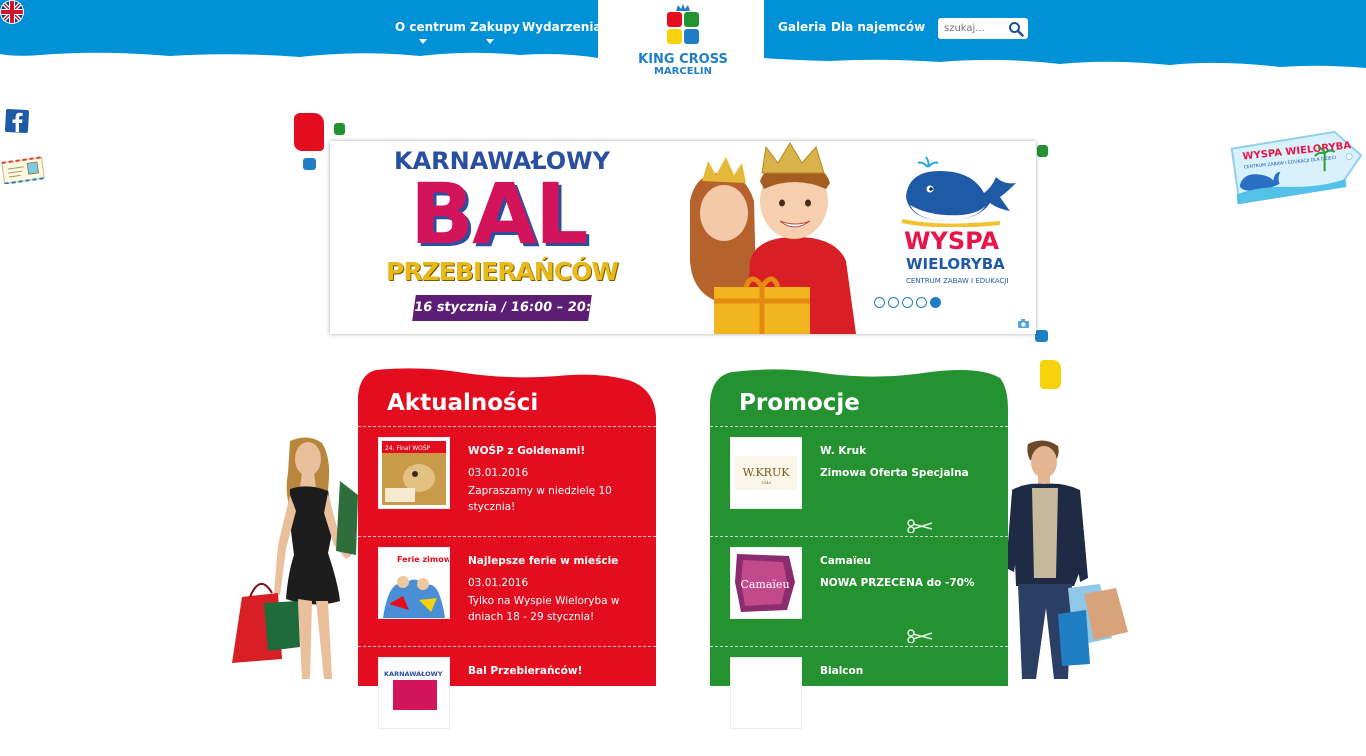 The height and width of the screenshot is (756, 1366). Describe the element at coordinates (430, 27) in the screenshot. I see `nav-o-centrum: O centrum` at that location.